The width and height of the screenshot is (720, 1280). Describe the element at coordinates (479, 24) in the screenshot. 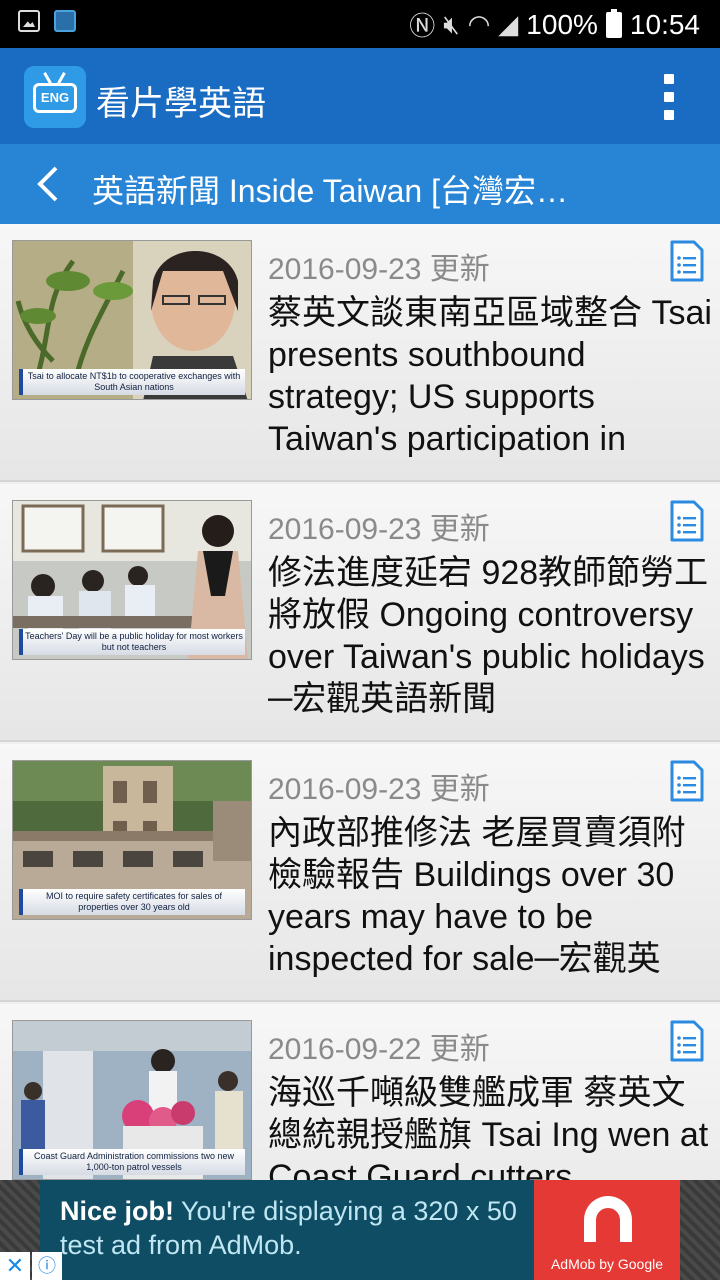

I see `wifi-icon: ◠` at that location.